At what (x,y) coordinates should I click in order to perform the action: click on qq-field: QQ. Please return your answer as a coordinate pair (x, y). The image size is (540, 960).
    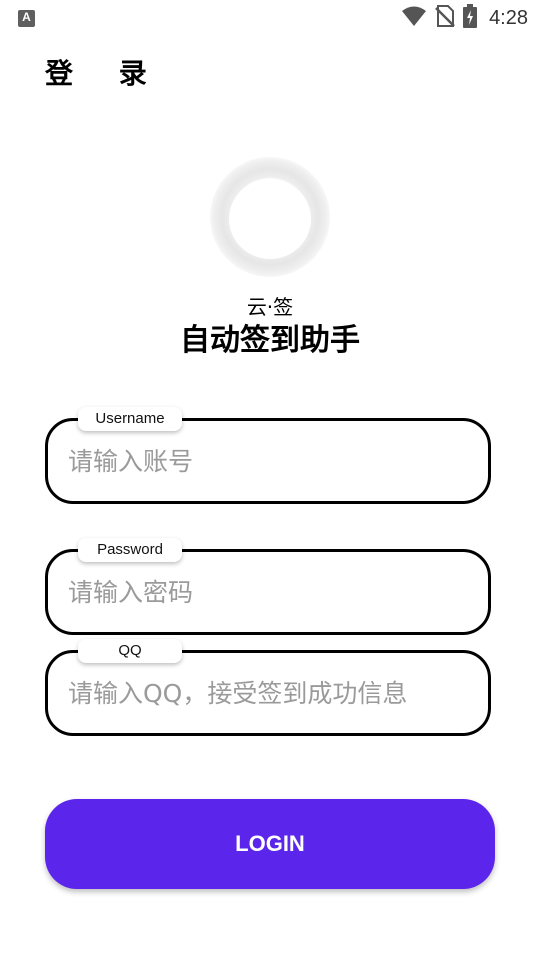
    Looking at the image, I should click on (268, 687).